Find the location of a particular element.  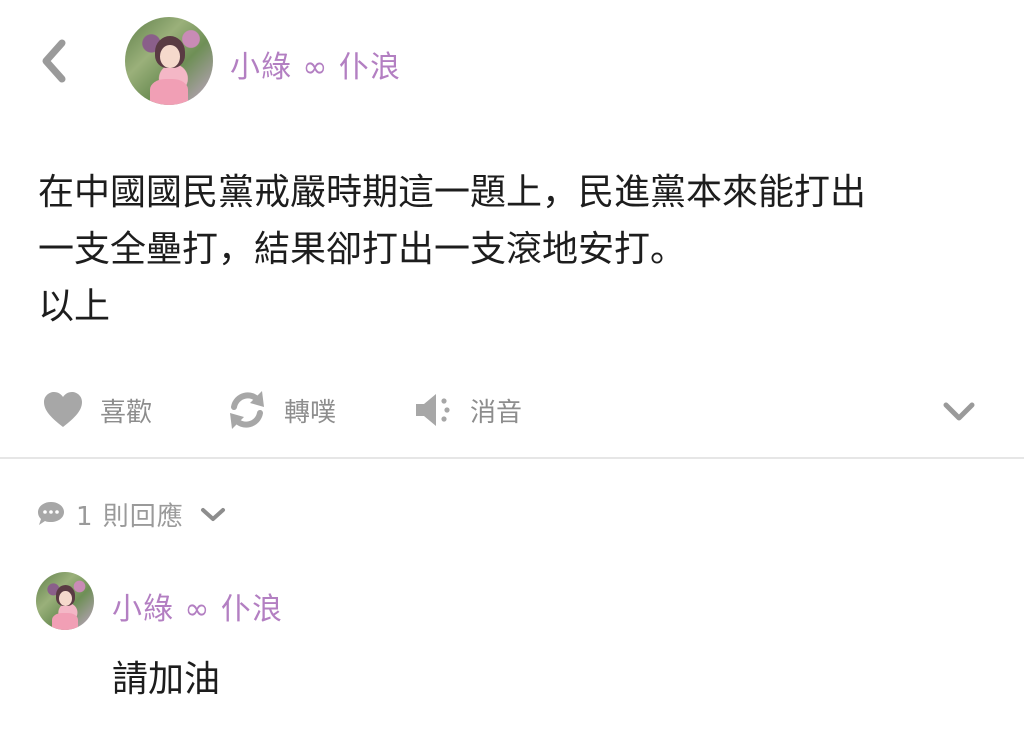

post-line: 一支全壘打，結果卻打出一支滾地安打。 is located at coordinates (362, 249).